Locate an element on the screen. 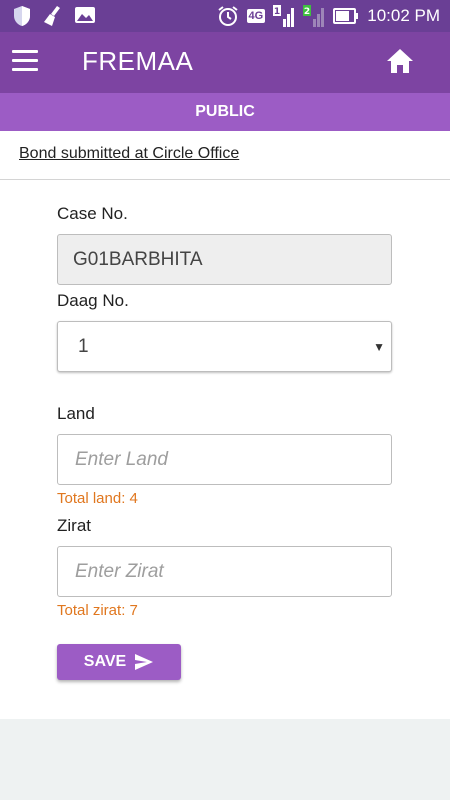  save-button: SAVE is located at coordinates (119, 662).